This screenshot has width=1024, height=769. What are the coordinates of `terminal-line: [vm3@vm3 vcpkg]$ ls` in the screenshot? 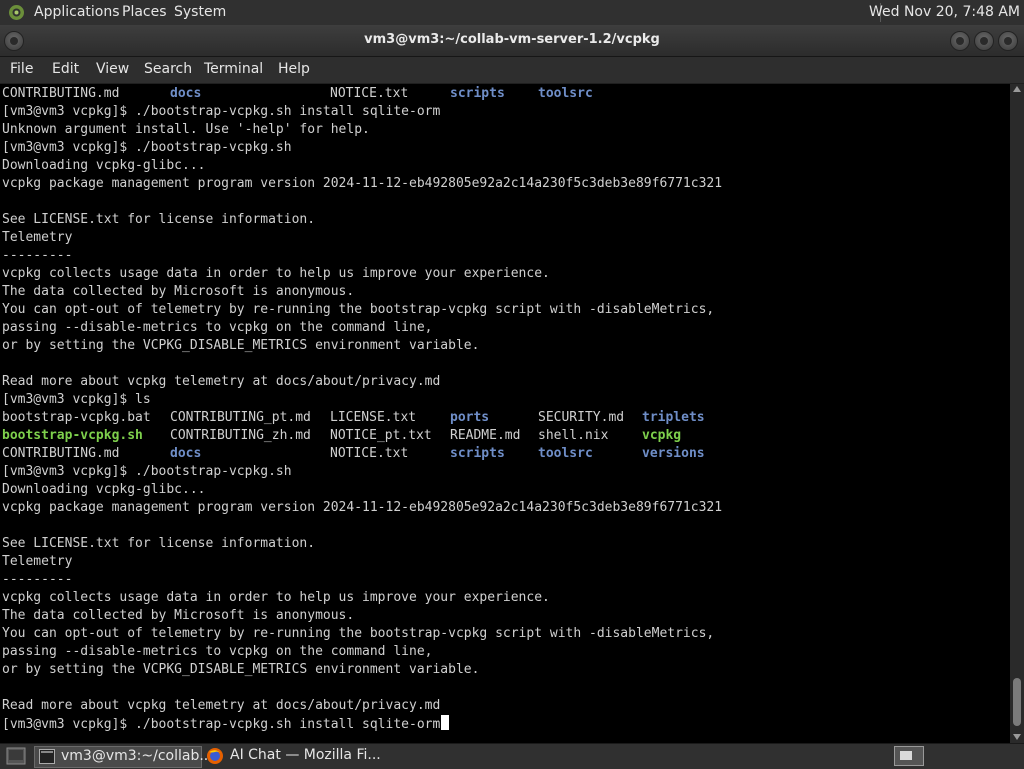 It's located at (502, 400).